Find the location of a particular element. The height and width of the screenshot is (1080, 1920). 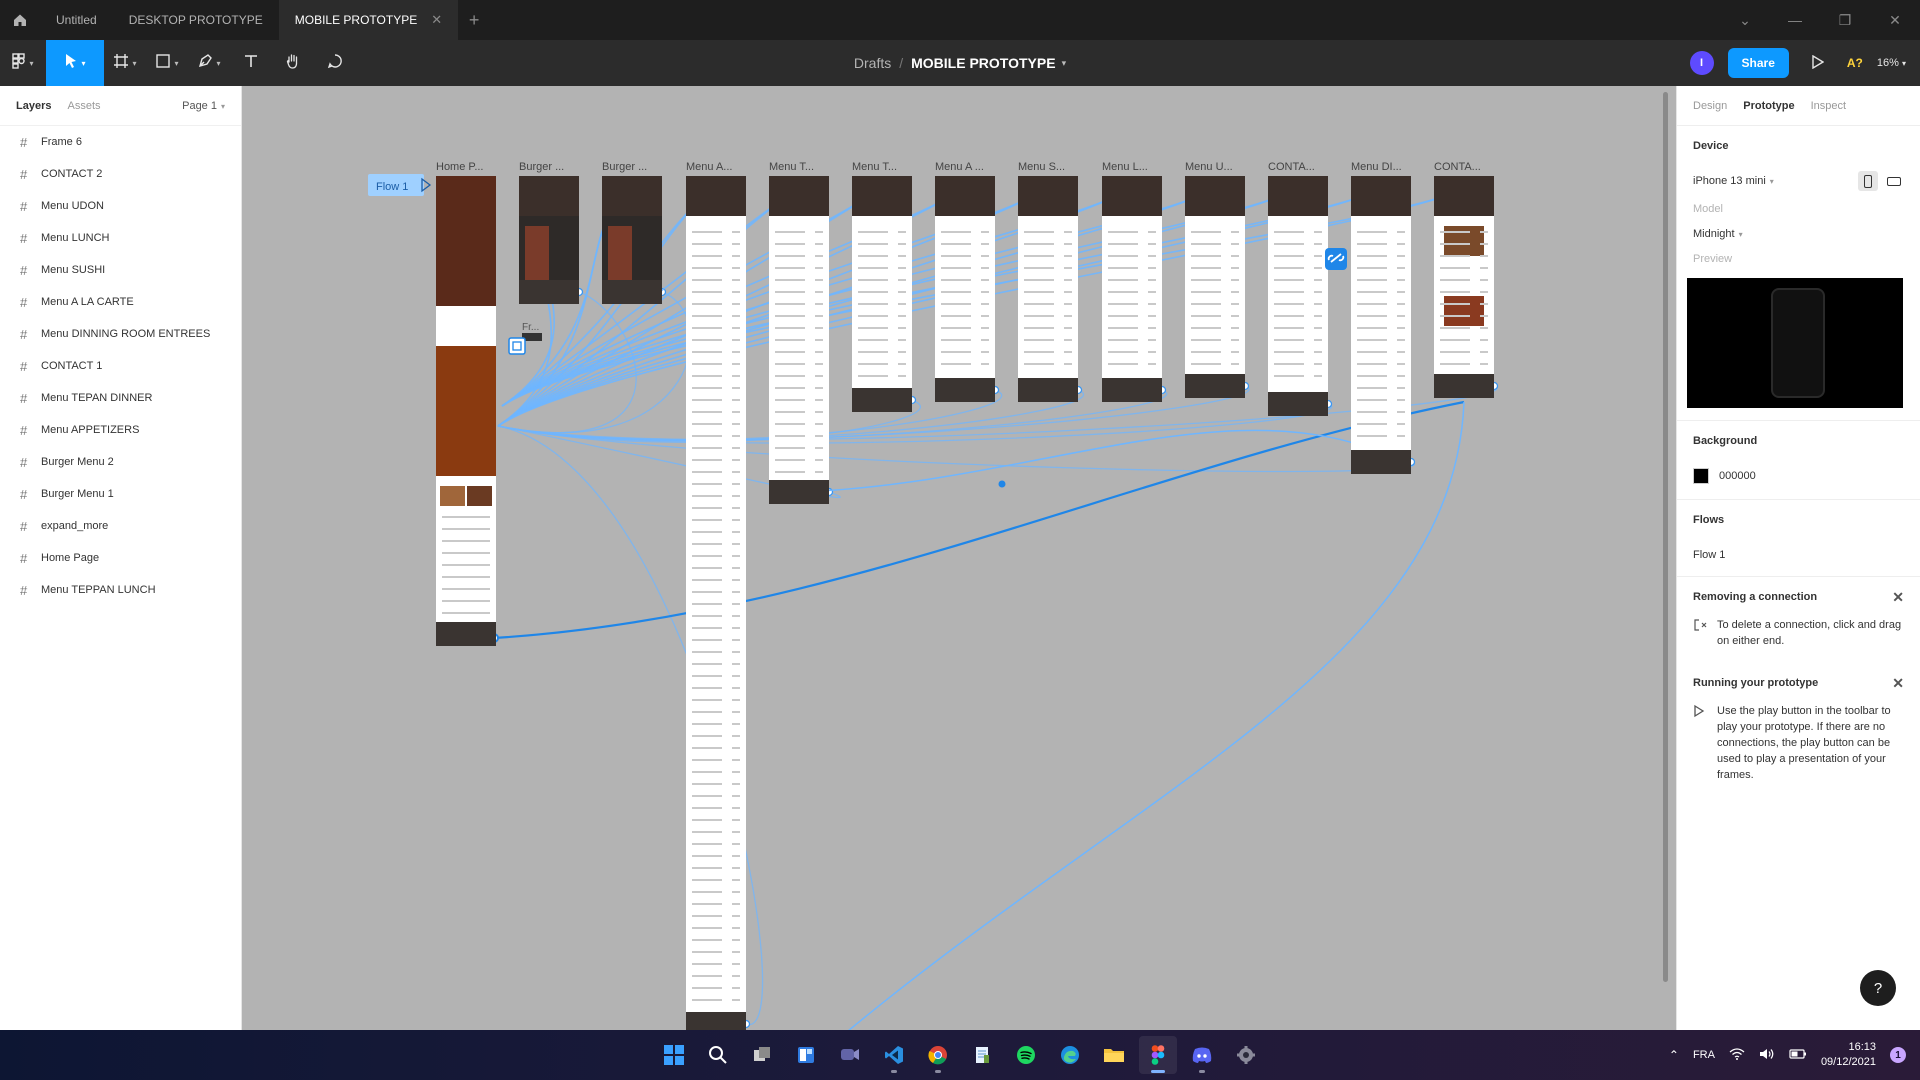

portrait-icon is located at coordinates (1868, 181).